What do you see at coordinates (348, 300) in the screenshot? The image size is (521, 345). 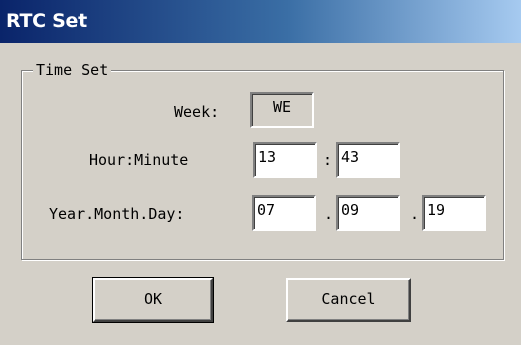 I see `cancel-button: Cancel` at bounding box center [348, 300].